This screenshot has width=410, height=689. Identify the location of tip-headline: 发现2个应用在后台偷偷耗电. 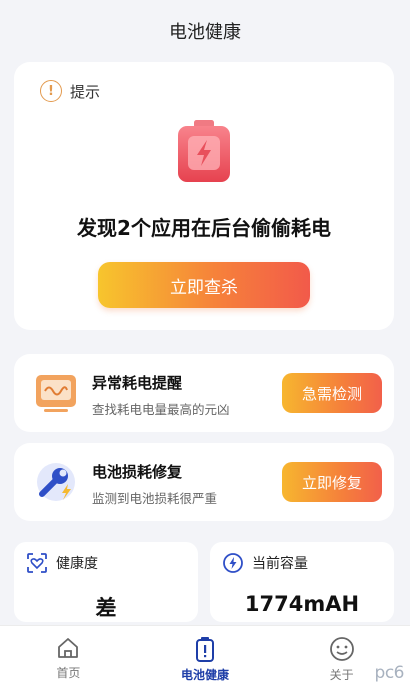
(204, 228).